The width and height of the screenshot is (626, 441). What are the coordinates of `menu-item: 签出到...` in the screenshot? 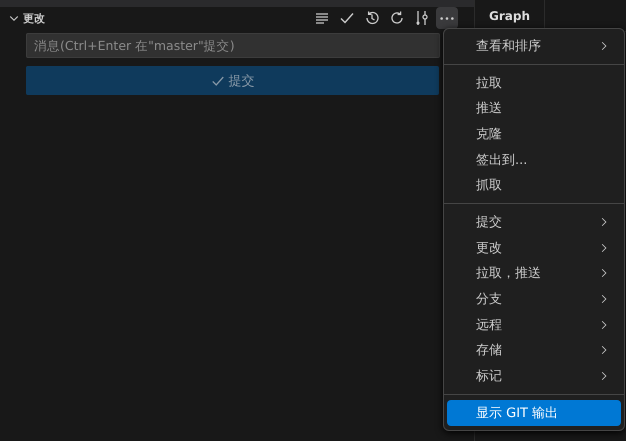 It's located at (534, 159).